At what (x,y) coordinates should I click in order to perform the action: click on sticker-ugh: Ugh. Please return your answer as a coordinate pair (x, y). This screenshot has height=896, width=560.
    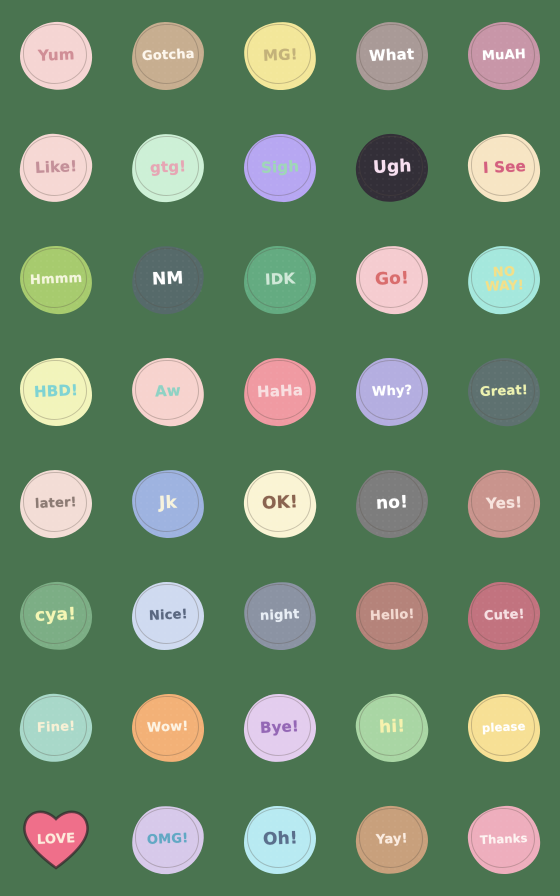
    Looking at the image, I should click on (392, 168).